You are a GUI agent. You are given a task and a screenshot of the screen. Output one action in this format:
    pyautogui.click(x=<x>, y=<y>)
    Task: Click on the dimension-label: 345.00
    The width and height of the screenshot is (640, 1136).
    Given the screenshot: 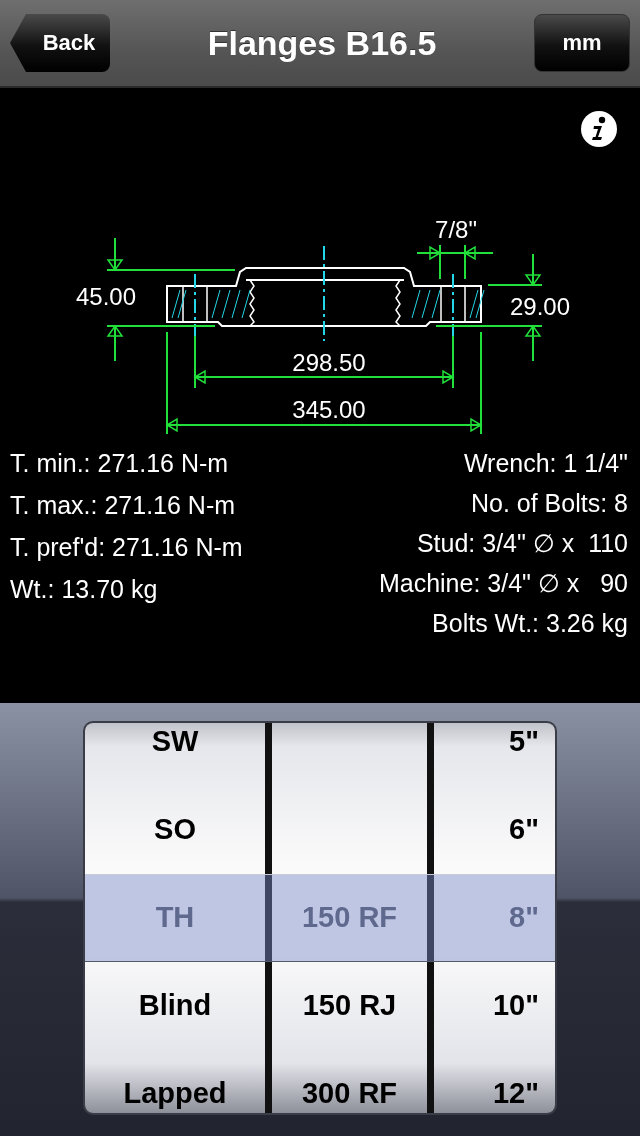 What is the action you would take?
    pyautogui.click(x=329, y=409)
    